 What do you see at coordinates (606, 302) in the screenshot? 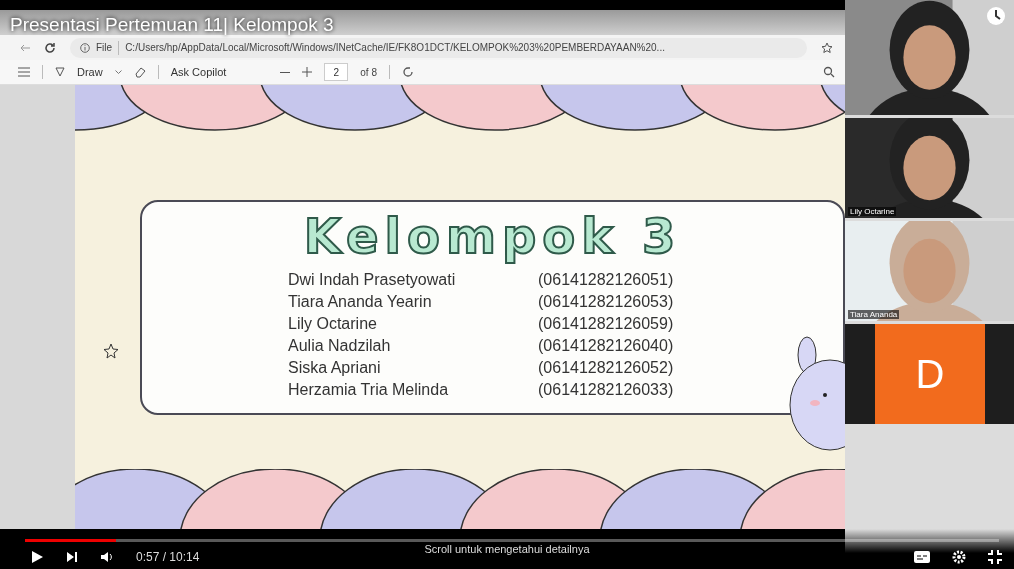
I see `member-id: (06141282126053)` at bounding box center [606, 302].